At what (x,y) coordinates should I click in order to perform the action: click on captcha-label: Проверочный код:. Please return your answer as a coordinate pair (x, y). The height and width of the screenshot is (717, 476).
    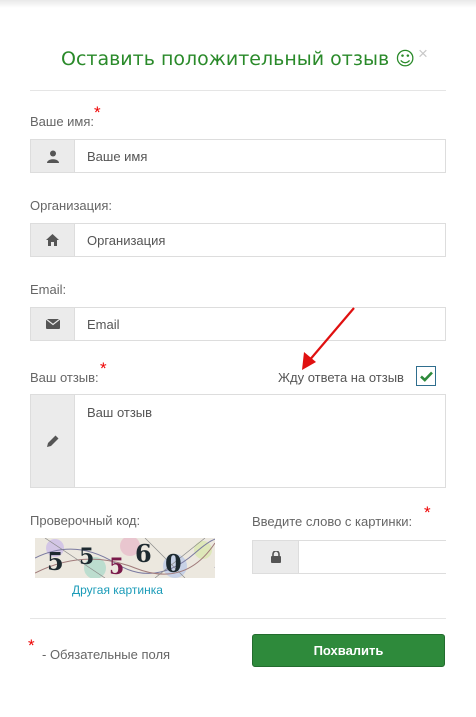
    Looking at the image, I should click on (85, 520).